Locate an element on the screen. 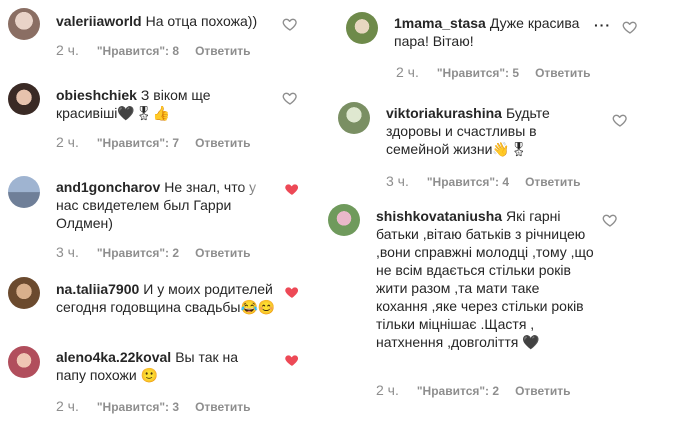 Image resolution: width=697 pixels, height=441 pixels. comment-username: and1goncharov is located at coordinates (108, 187).